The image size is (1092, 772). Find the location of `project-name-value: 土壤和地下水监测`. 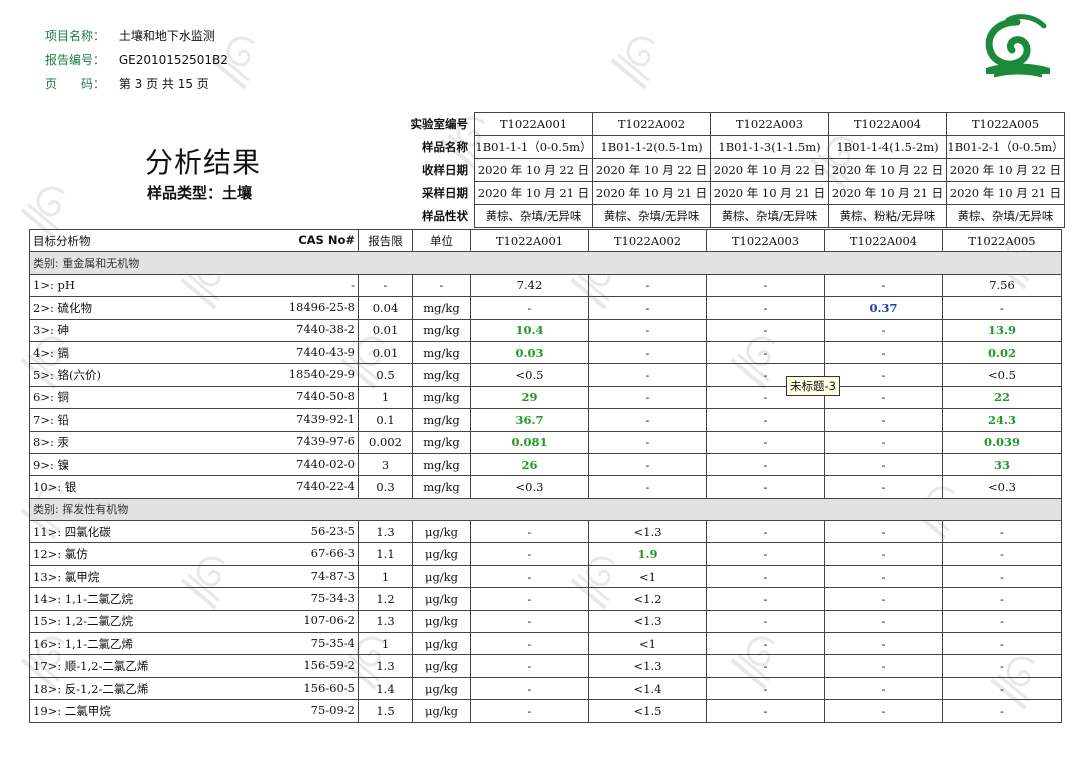

project-name-value: 土壤和地下水监测 is located at coordinates (166, 36).